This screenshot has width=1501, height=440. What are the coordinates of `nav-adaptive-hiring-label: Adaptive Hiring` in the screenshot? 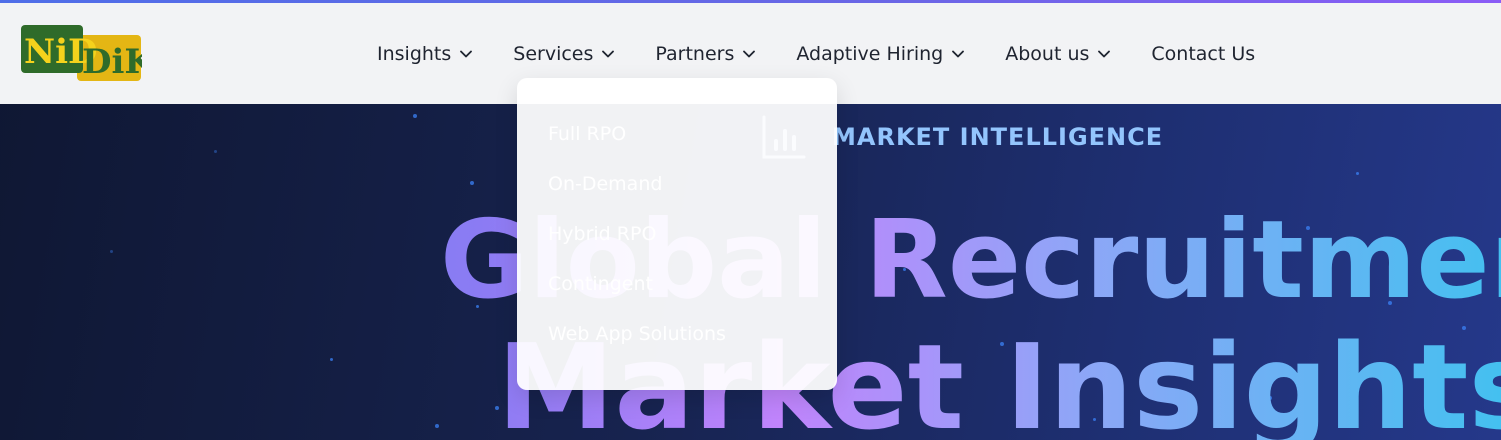 It's located at (870, 53).